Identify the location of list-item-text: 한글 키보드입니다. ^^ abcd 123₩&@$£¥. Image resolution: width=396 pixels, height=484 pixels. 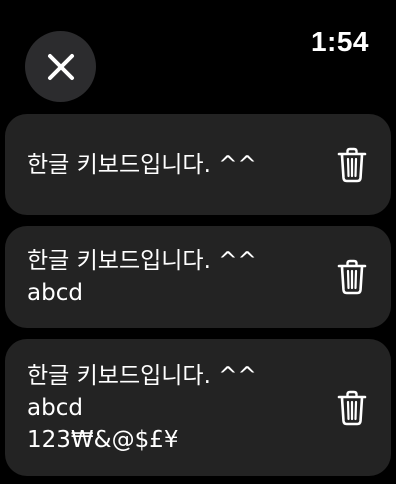
(142, 407).